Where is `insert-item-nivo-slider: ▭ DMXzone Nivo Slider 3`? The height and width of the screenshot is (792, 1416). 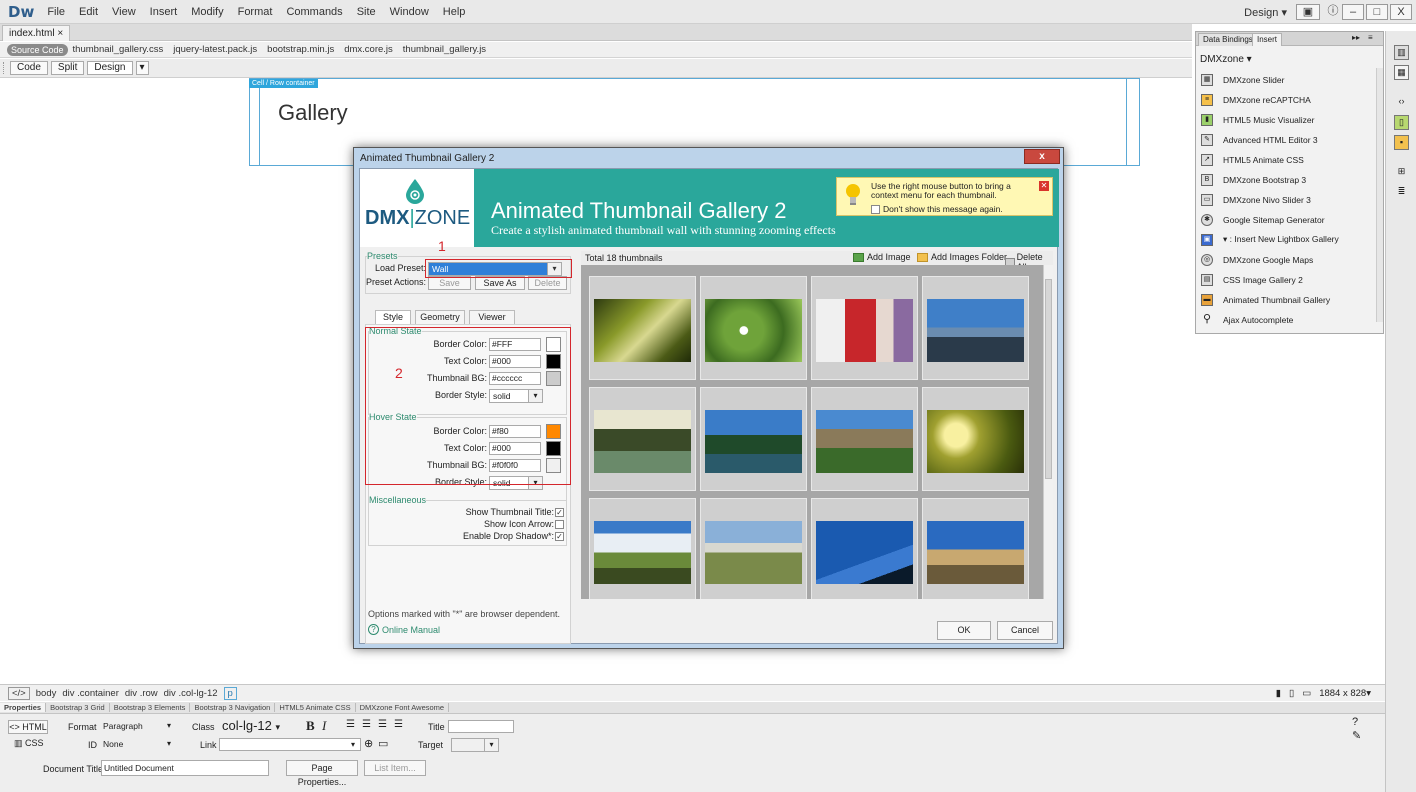
insert-item-nivo-slider: ▭ DMXzone Nivo Slider 3 is located at coordinates (1286, 199).